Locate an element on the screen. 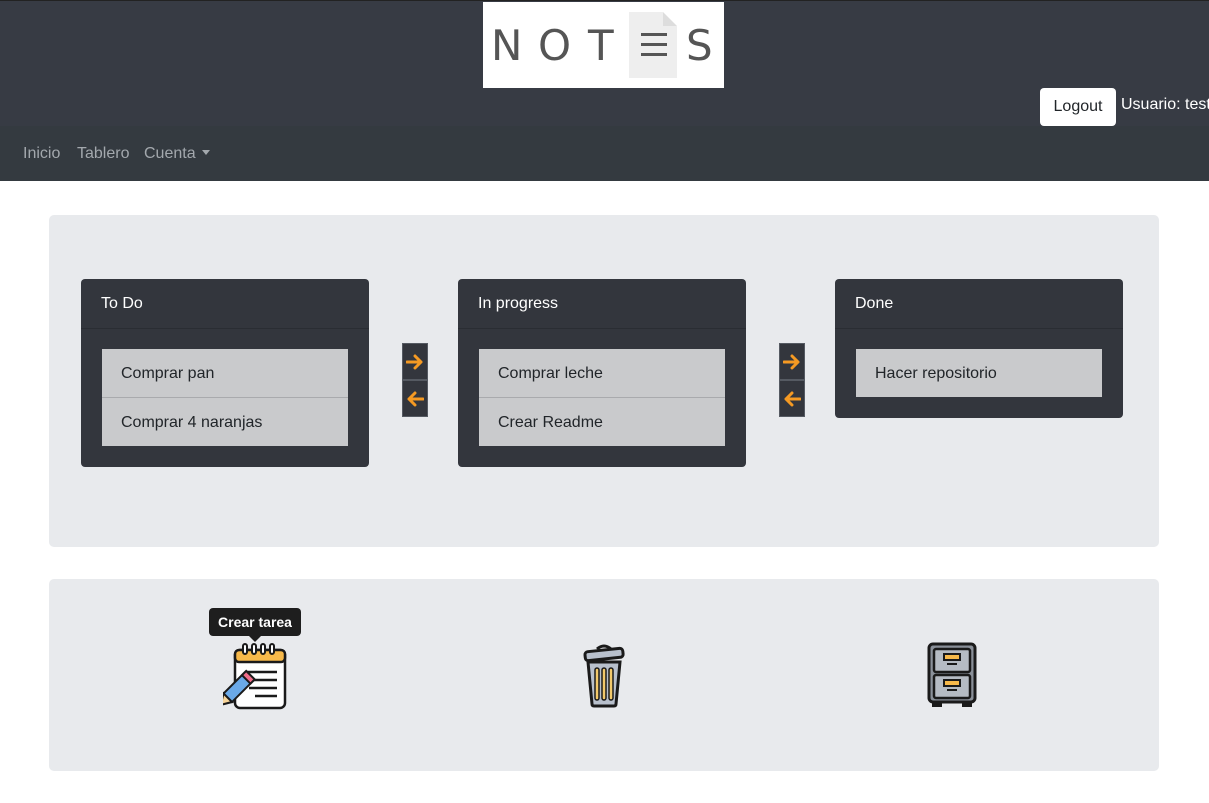 The height and width of the screenshot is (803, 1209). task-card: Comprar pan is located at coordinates (225, 373).